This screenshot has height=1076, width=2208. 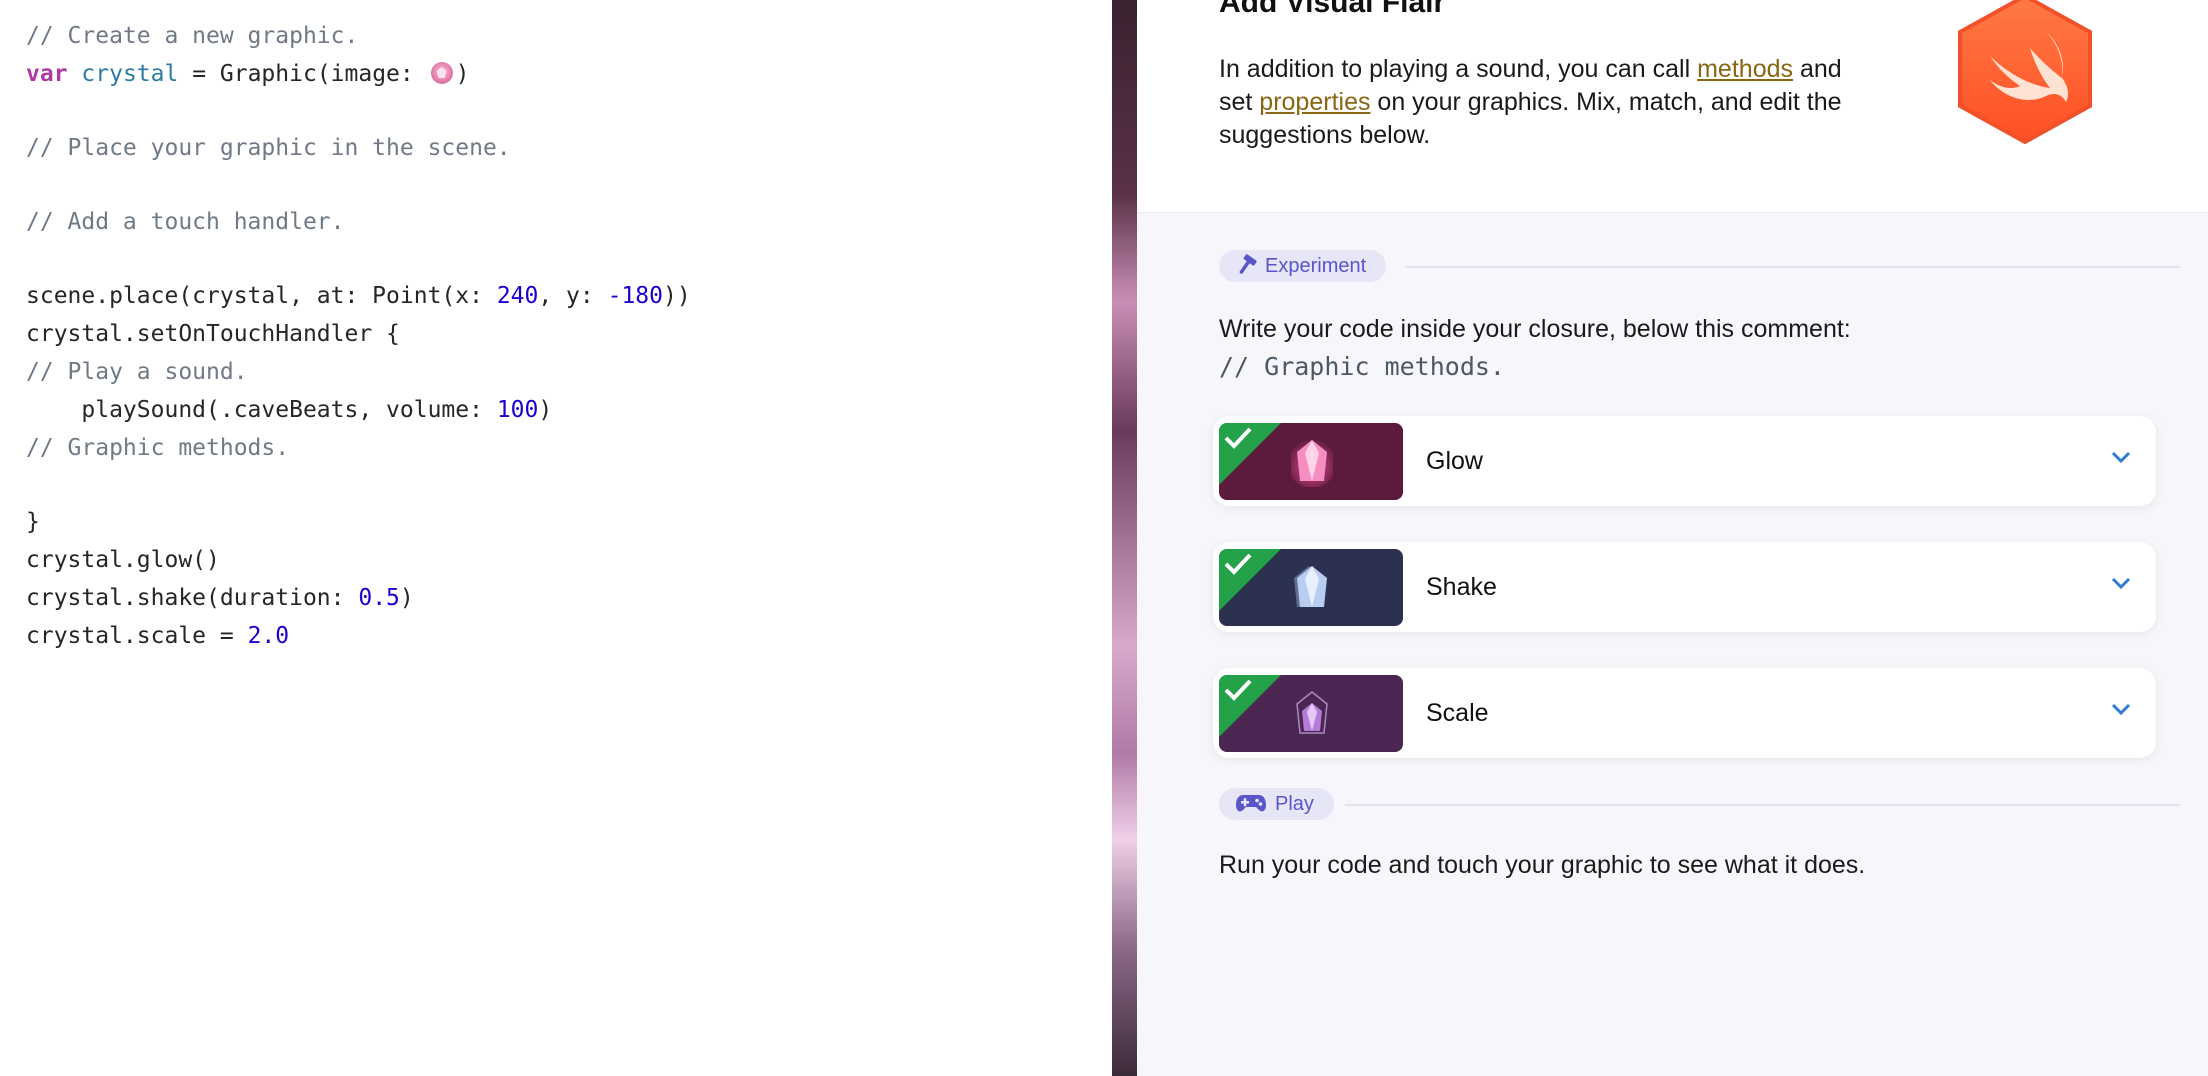 I want to click on code-line: var crystal = Graphic(image: ), so click(x=247, y=74).